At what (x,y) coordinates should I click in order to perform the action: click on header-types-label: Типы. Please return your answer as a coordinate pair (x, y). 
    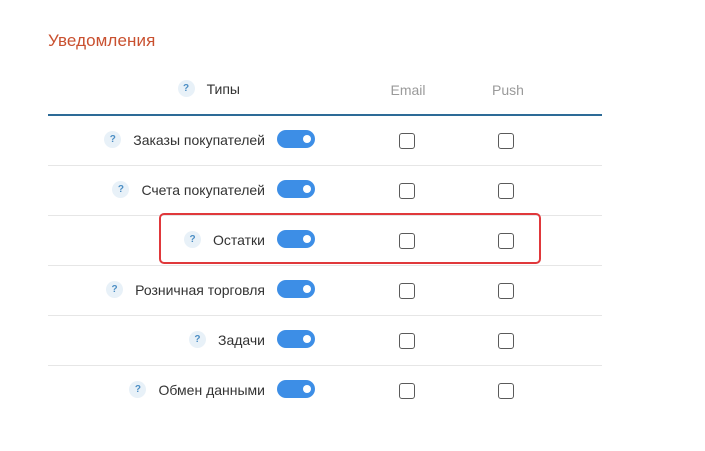
    Looking at the image, I should click on (223, 88).